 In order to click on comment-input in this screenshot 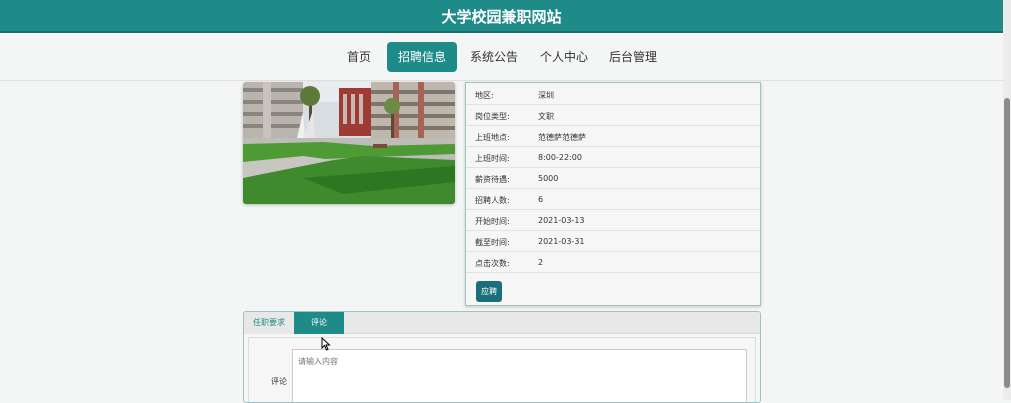, I will do `click(519, 375)`.